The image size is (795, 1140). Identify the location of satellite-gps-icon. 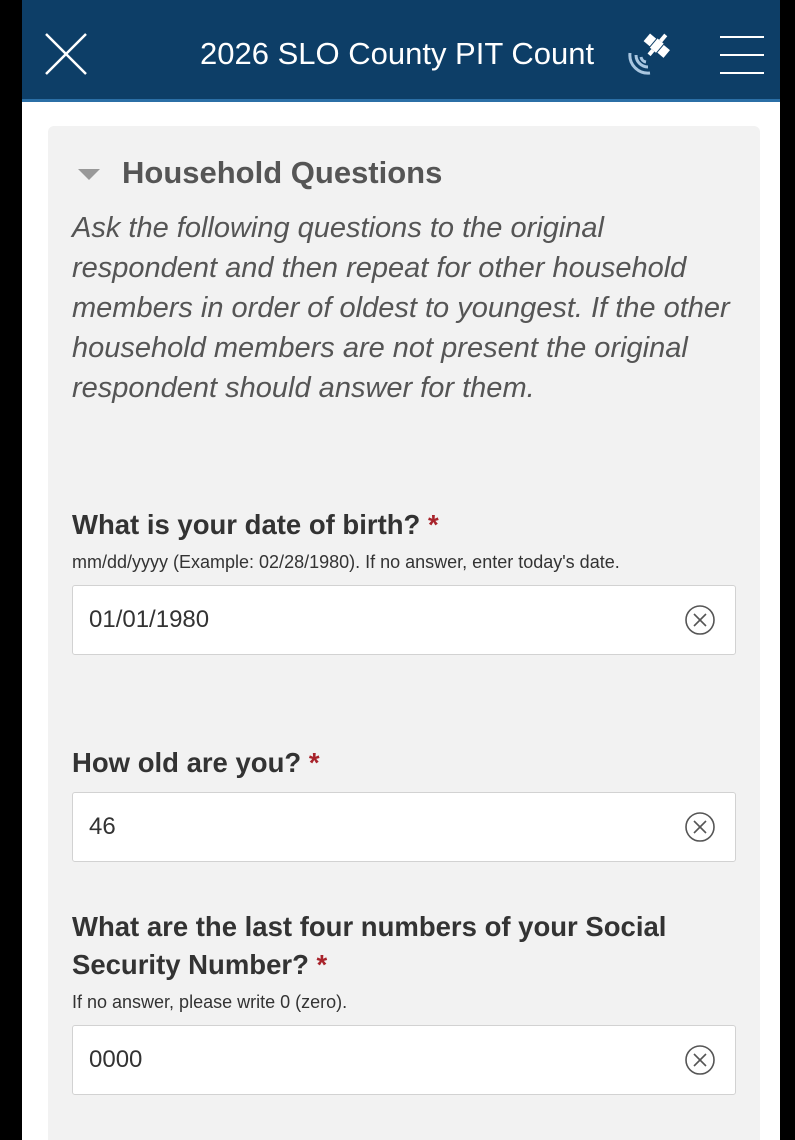
(650, 54).